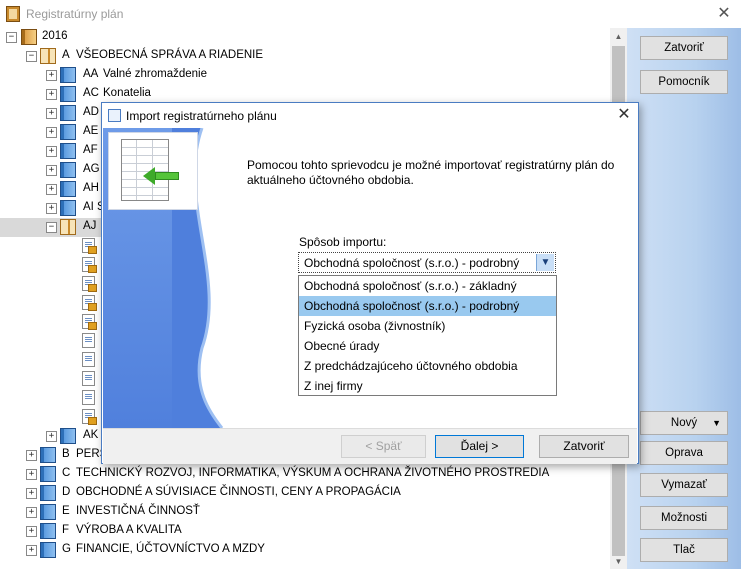  What do you see at coordinates (684, 48) in the screenshot?
I see `close-button: Zatvoriť` at bounding box center [684, 48].